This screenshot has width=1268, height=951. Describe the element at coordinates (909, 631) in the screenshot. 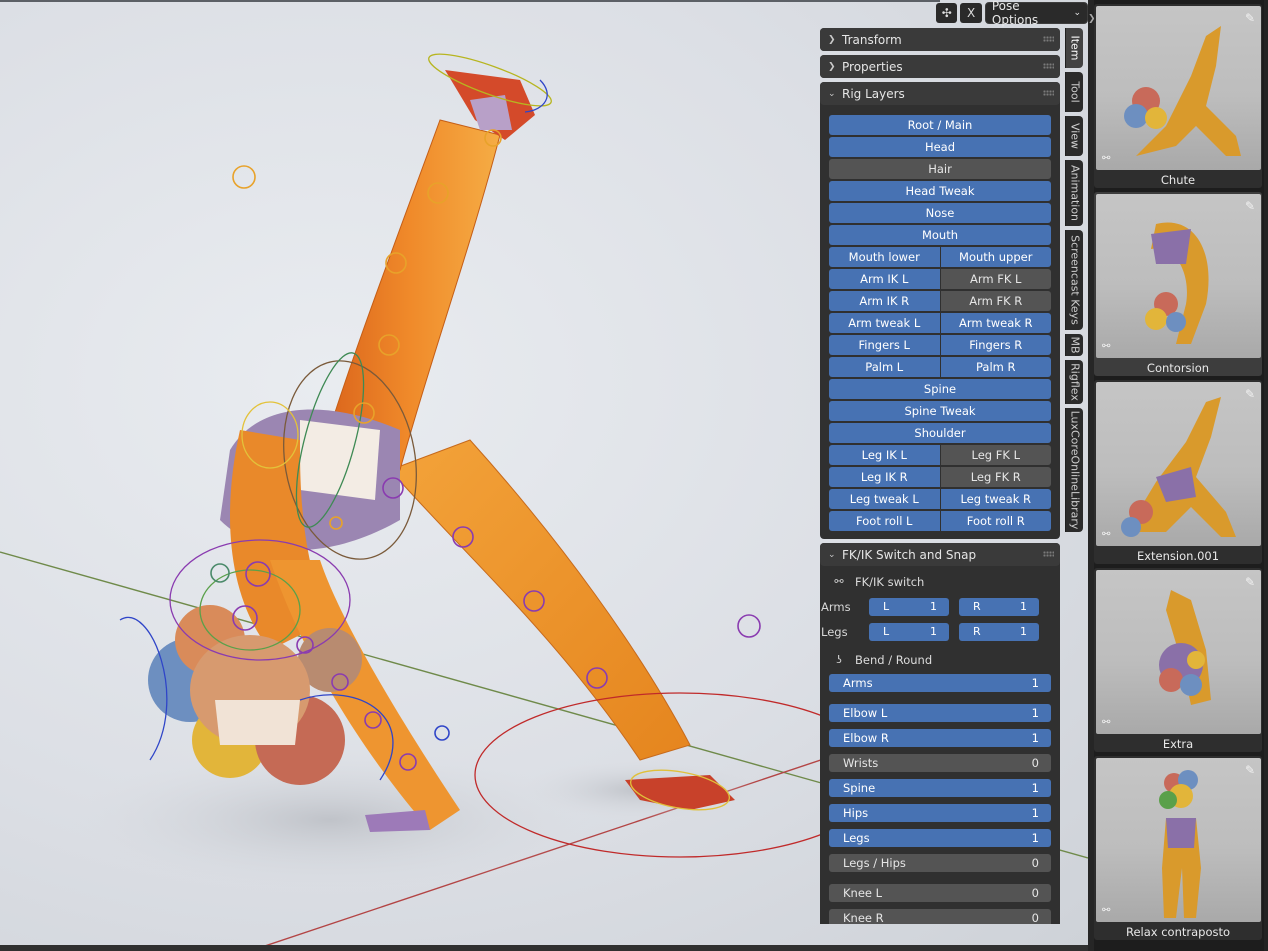

I see `fkik-legs-l-field: L 1` at that location.